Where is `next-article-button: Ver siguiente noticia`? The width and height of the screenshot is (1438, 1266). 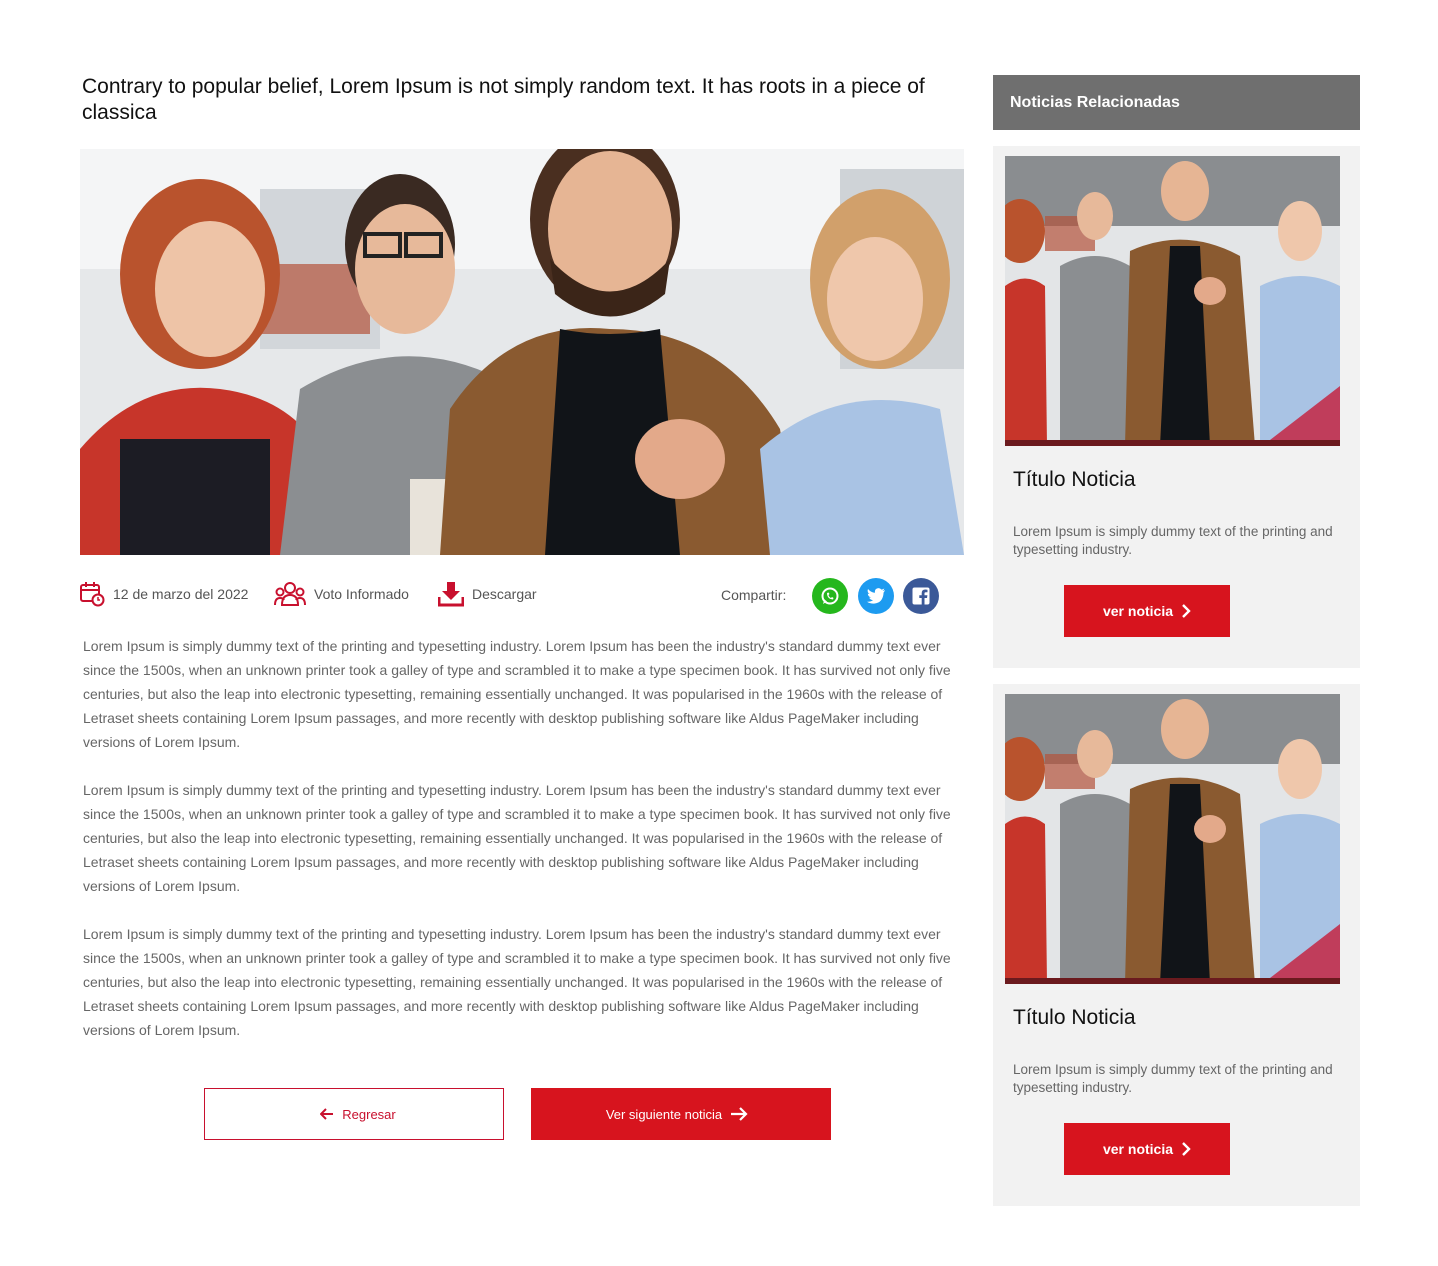 next-article-button: Ver siguiente noticia is located at coordinates (681, 1114).